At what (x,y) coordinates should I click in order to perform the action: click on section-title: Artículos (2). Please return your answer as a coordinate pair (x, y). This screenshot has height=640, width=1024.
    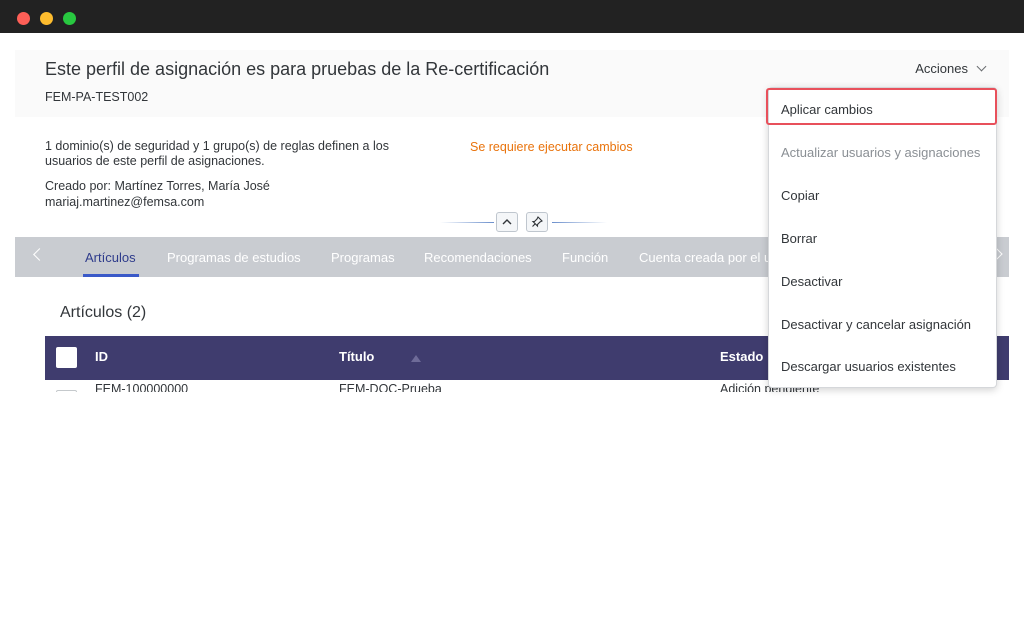
    Looking at the image, I should click on (103, 312).